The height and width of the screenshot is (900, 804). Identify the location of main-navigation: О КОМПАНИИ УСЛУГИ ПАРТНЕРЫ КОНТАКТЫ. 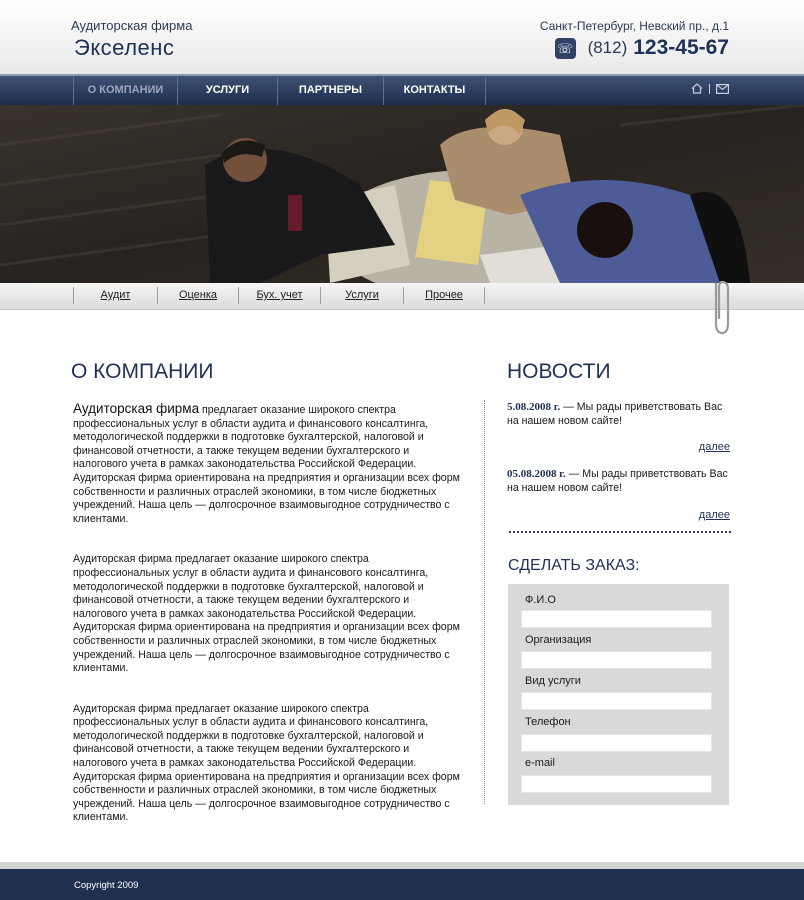
(402, 89).